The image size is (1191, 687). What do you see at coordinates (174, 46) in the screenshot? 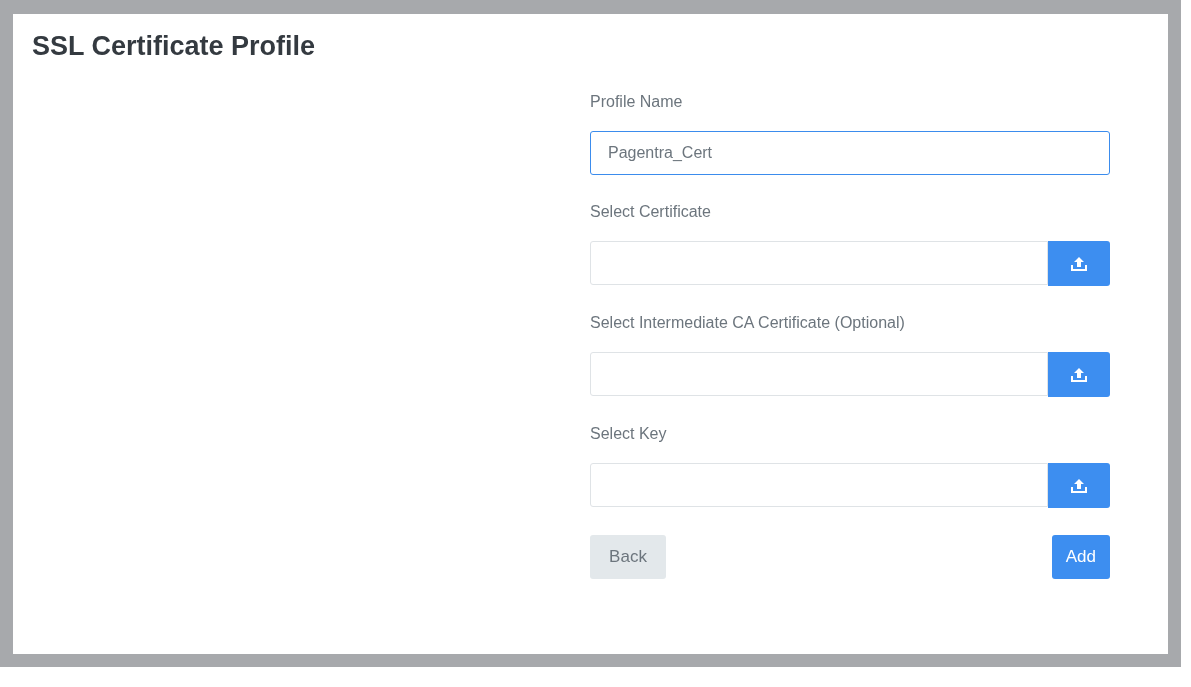
I see `page-title: SSL Certificate Profile` at bounding box center [174, 46].